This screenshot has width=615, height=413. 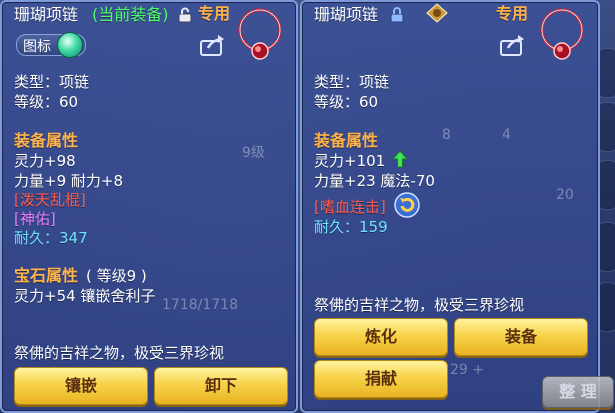 I want to click on up-arrow-icon, so click(x=400, y=161).